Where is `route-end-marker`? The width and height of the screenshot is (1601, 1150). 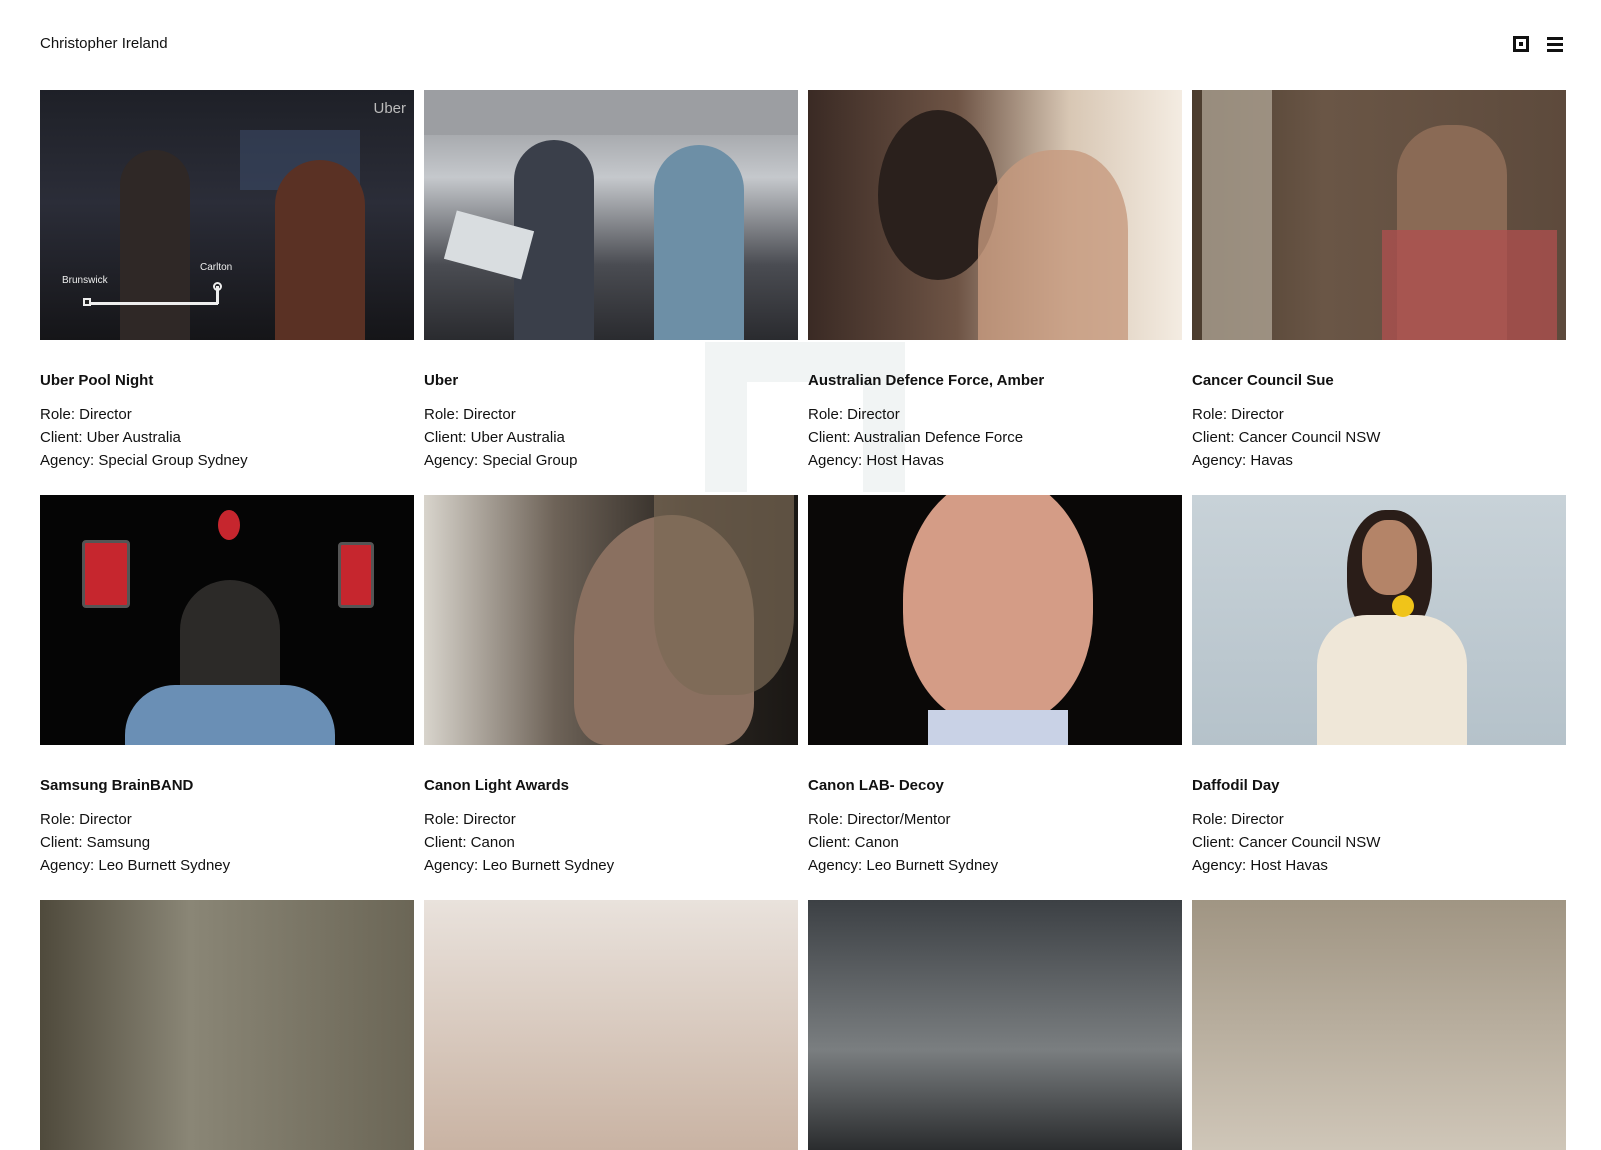 route-end-marker is located at coordinates (217, 286).